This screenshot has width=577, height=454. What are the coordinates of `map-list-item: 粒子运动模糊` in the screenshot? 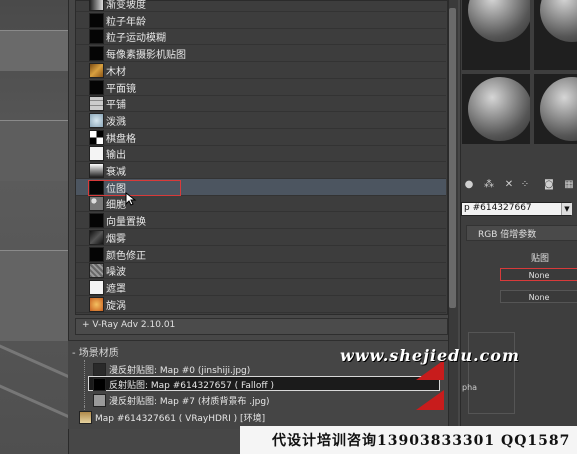 It's located at (261, 37).